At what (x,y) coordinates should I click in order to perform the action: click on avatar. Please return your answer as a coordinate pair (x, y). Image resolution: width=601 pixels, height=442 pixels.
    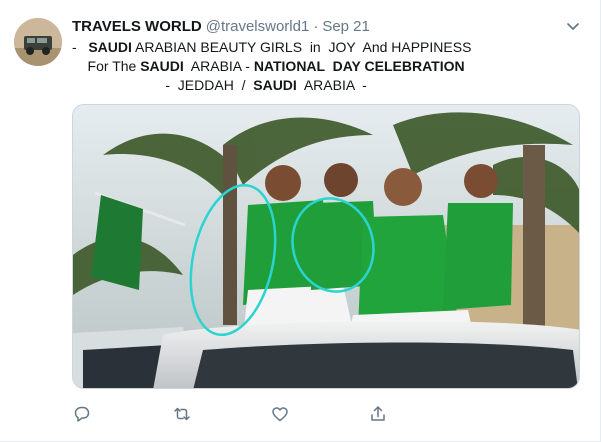
    Looking at the image, I should click on (38, 42).